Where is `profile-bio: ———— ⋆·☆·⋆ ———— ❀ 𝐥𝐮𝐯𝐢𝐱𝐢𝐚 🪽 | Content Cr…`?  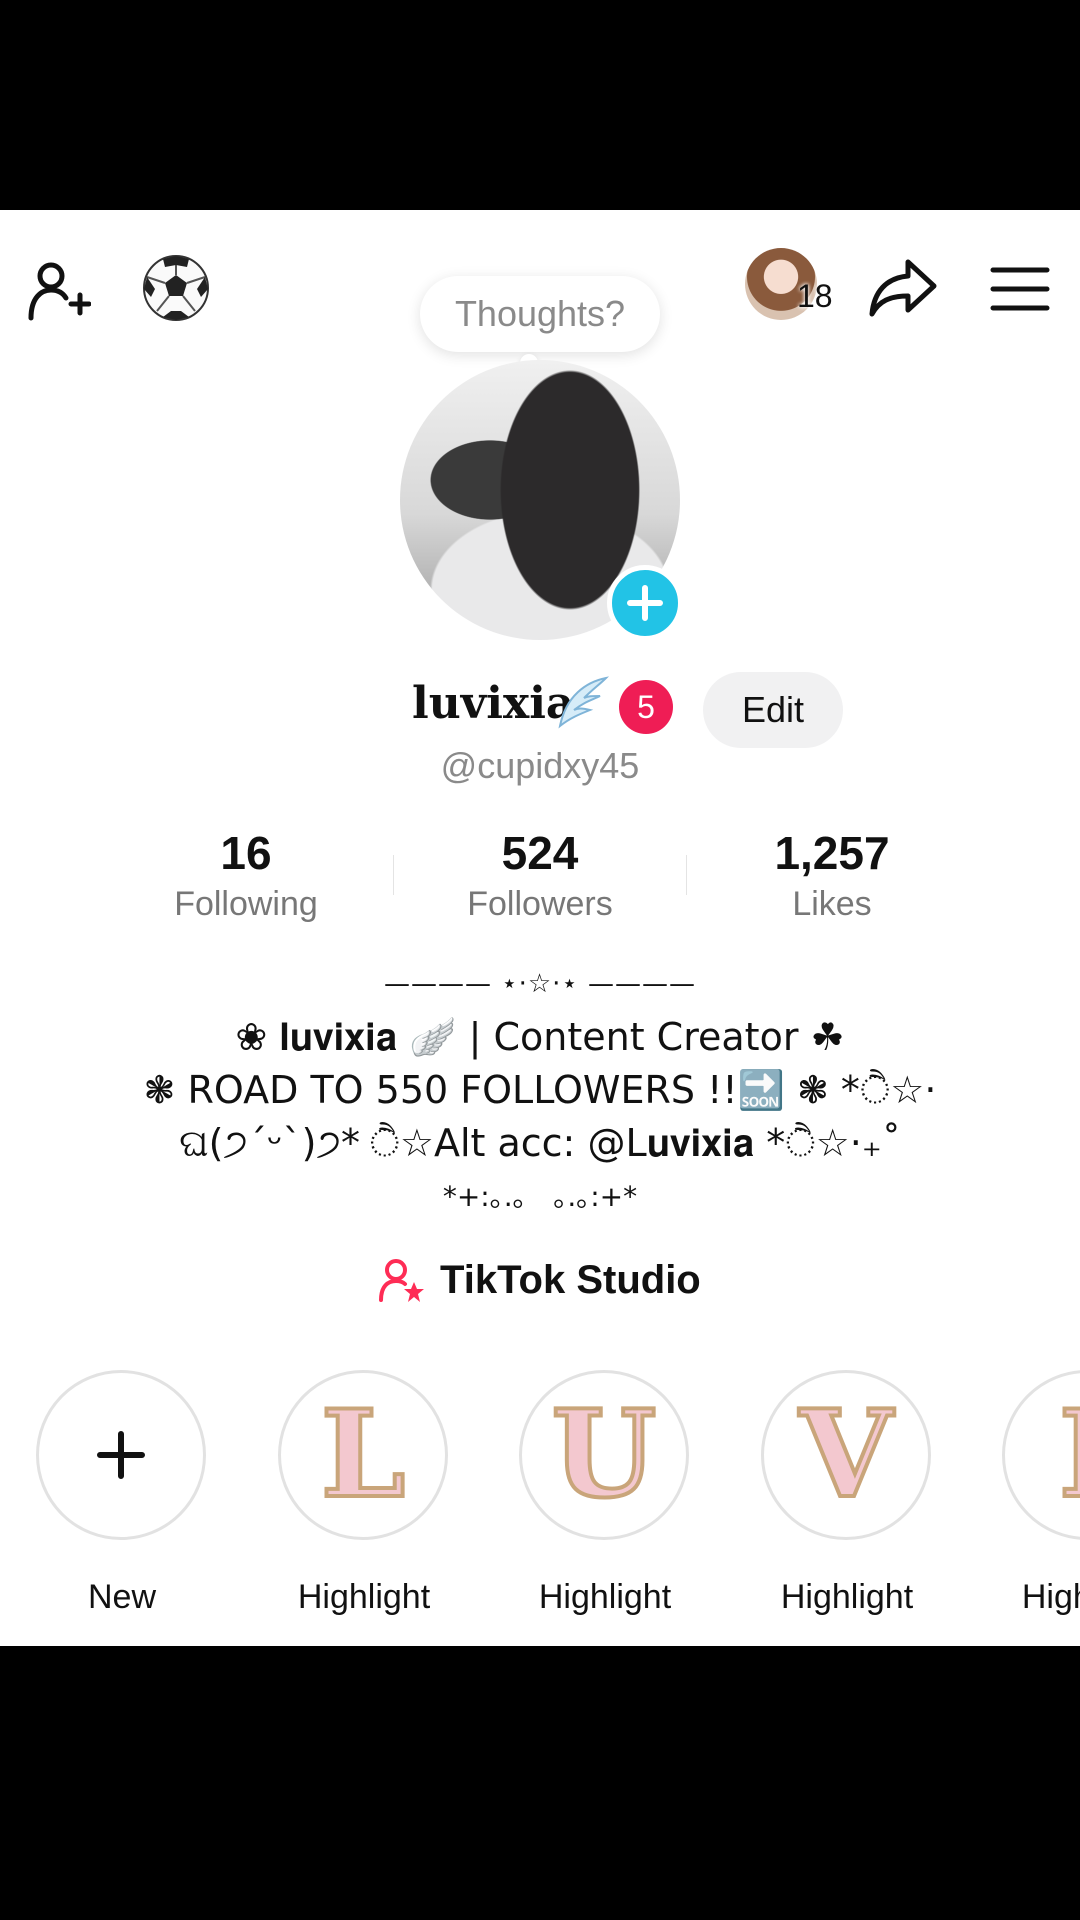 profile-bio: ———— ⋆·☆·⋆ ———— ❀ 𝐥𝐮𝐯𝐢𝐱𝐢𝐚 🪽 | Content Cr… is located at coordinates (540, 1090).